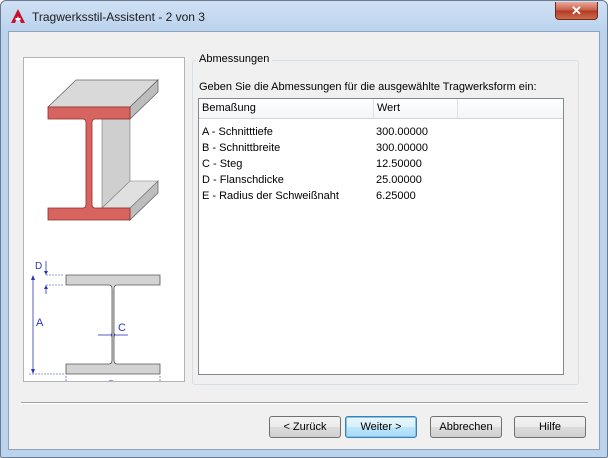 The image size is (608, 458). What do you see at coordinates (270, 196) in the screenshot?
I see `dimension-name-cell: E - Radius der Schweißnaht` at bounding box center [270, 196].